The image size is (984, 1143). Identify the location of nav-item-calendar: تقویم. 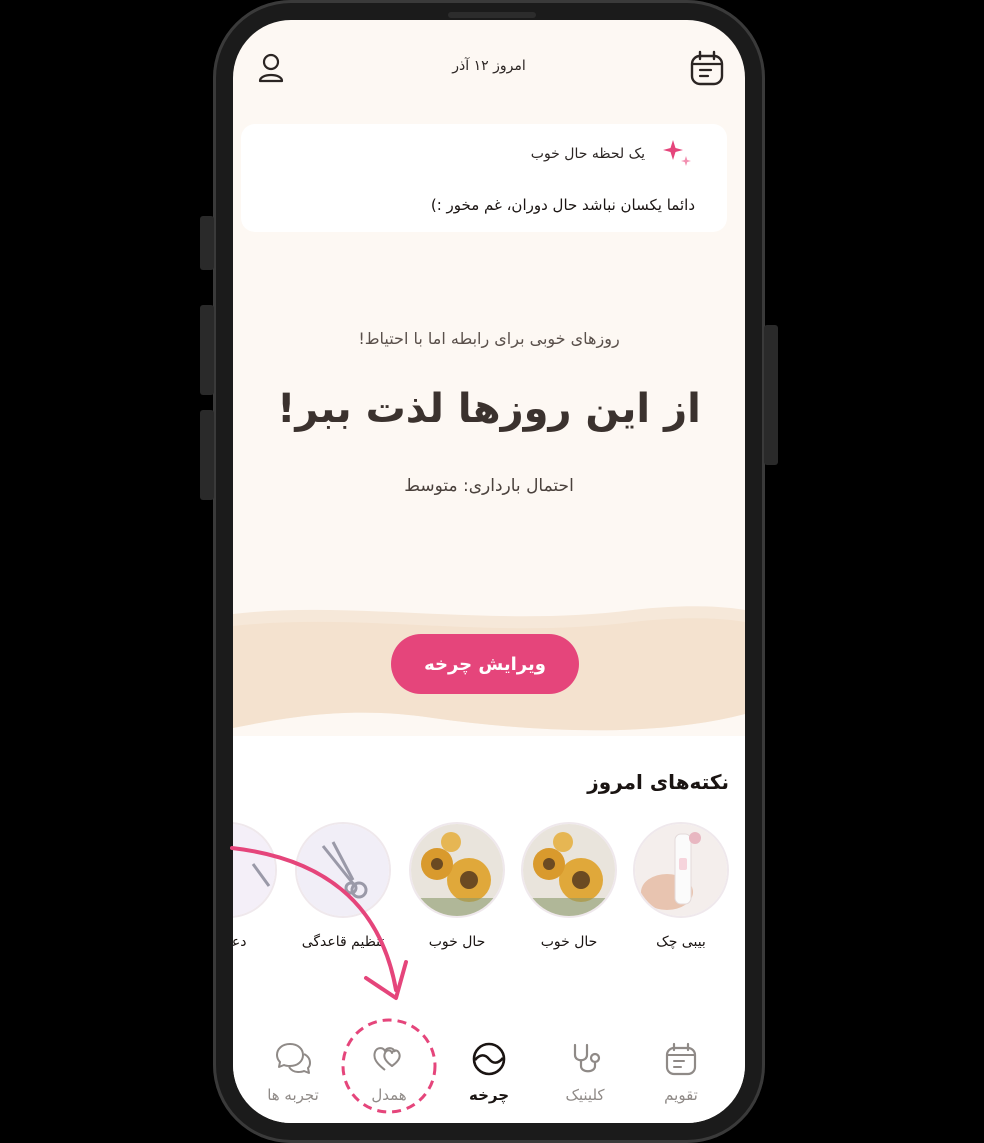
(681, 1072).